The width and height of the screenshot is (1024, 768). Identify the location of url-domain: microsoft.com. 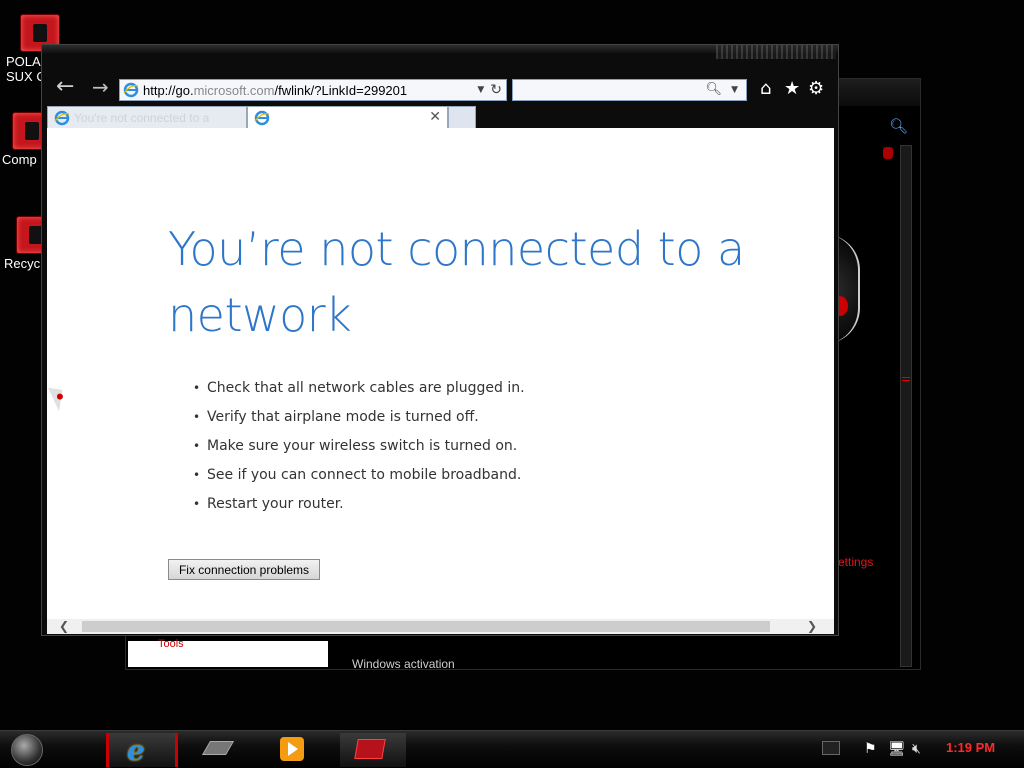
(234, 90).